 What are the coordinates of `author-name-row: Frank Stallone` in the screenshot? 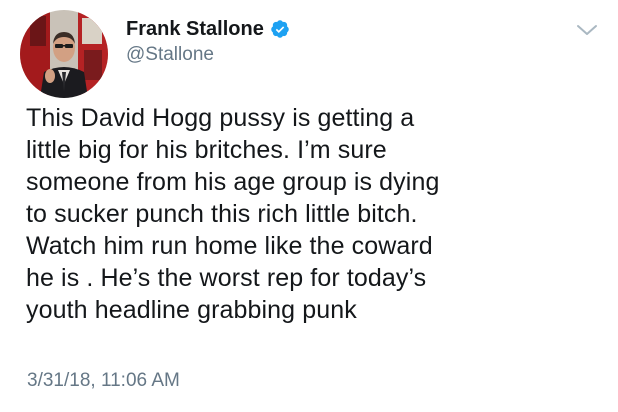 It's located at (208, 29).